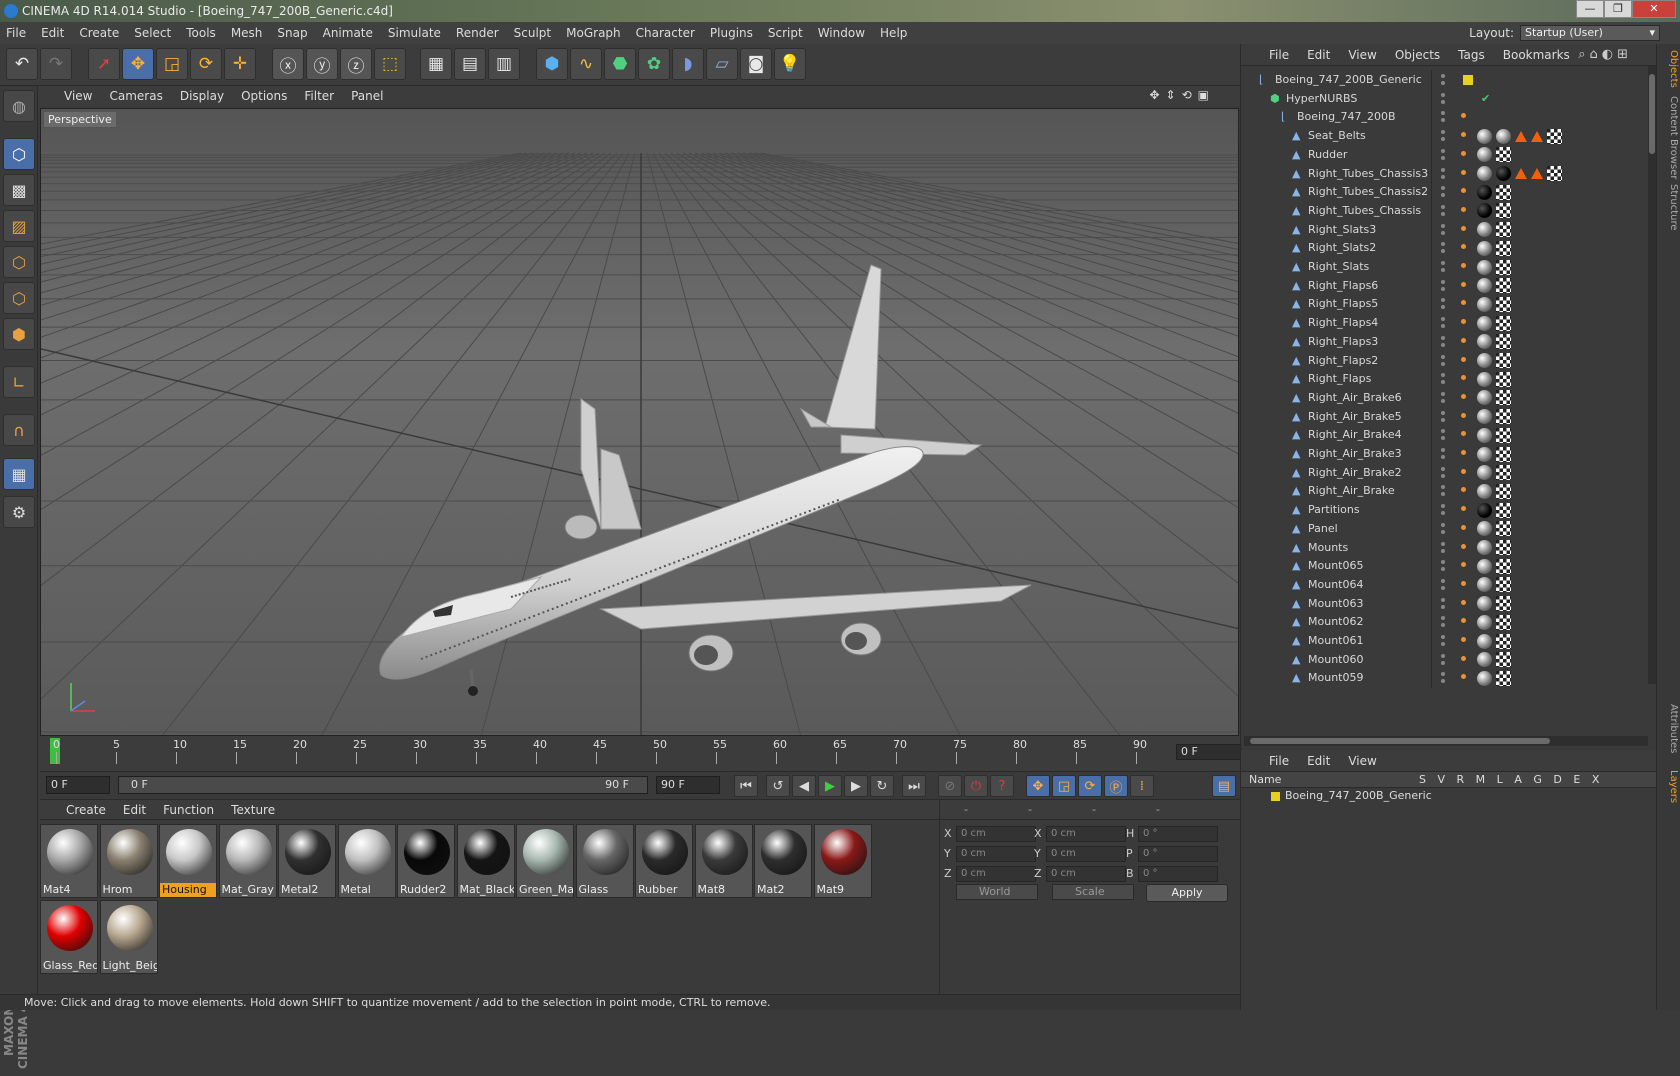 This screenshot has height=1076, width=1680. I want to click on material-swatch: Rudder2, so click(426, 861).